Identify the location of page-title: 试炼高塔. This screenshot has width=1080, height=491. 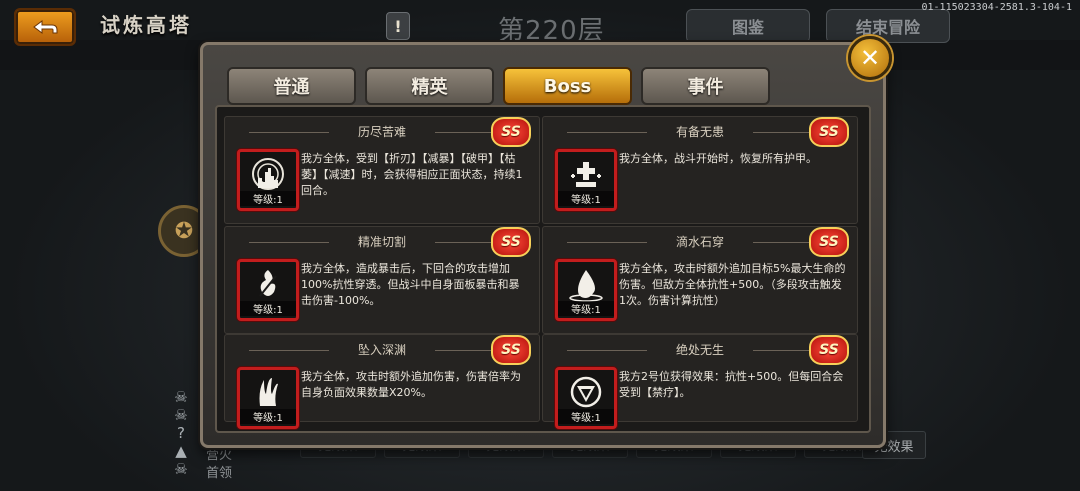
(146, 25).